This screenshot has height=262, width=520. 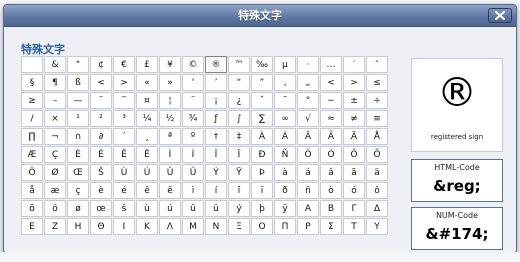 What do you see at coordinates (147, 208) in the screenshot?
I see `character-cell: ù` at bounding box center [147, 208].